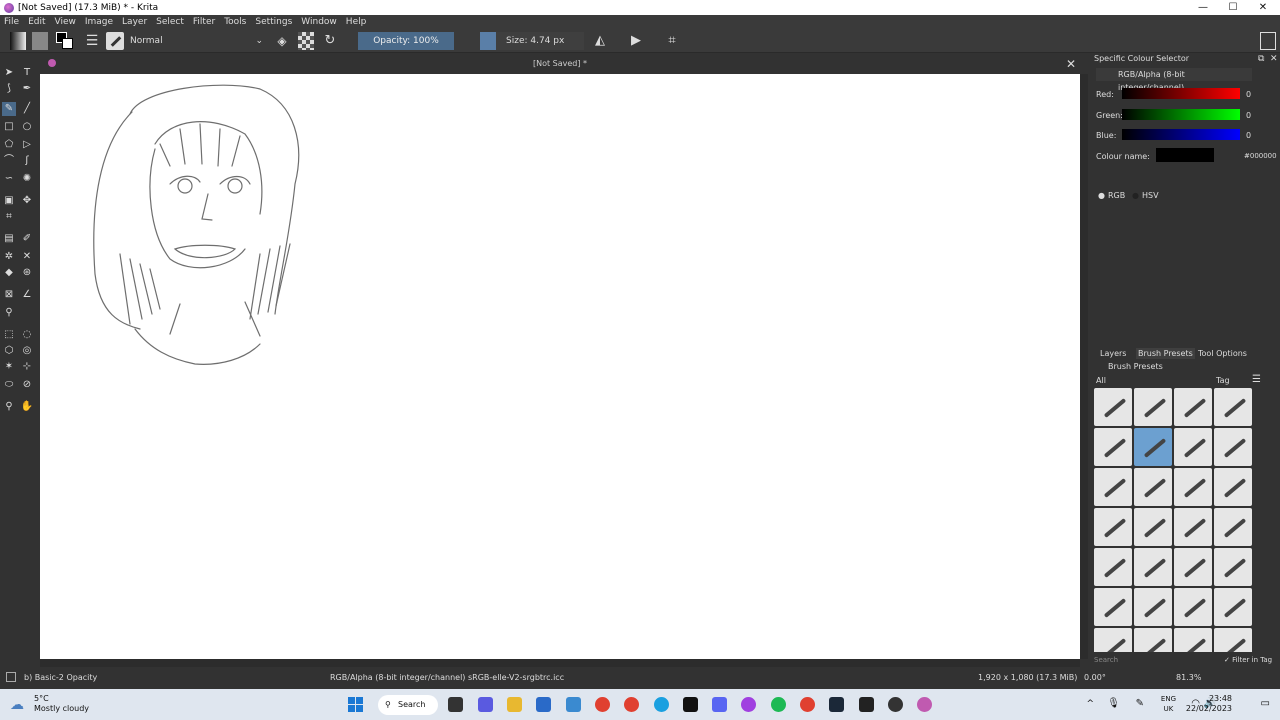  I want to click on bezier-selection-icon: ⬭, so click(9, 385).